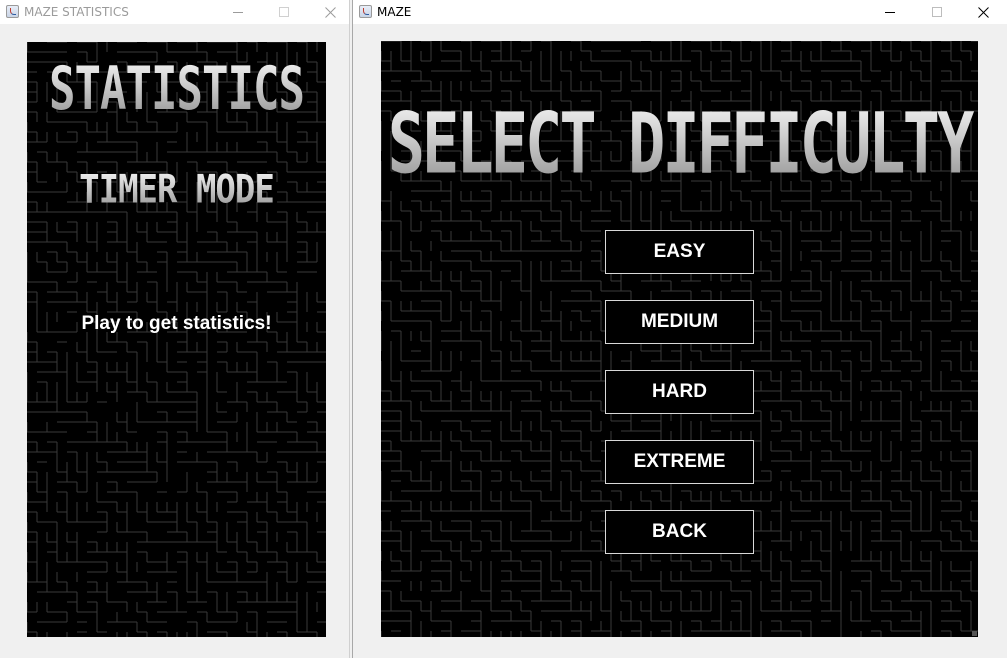  What do you see at coordinates (76, 12) in the screenshot?
I see `statistics-window-title: MAZE STATISTICS` at bounding box center [76, 12].